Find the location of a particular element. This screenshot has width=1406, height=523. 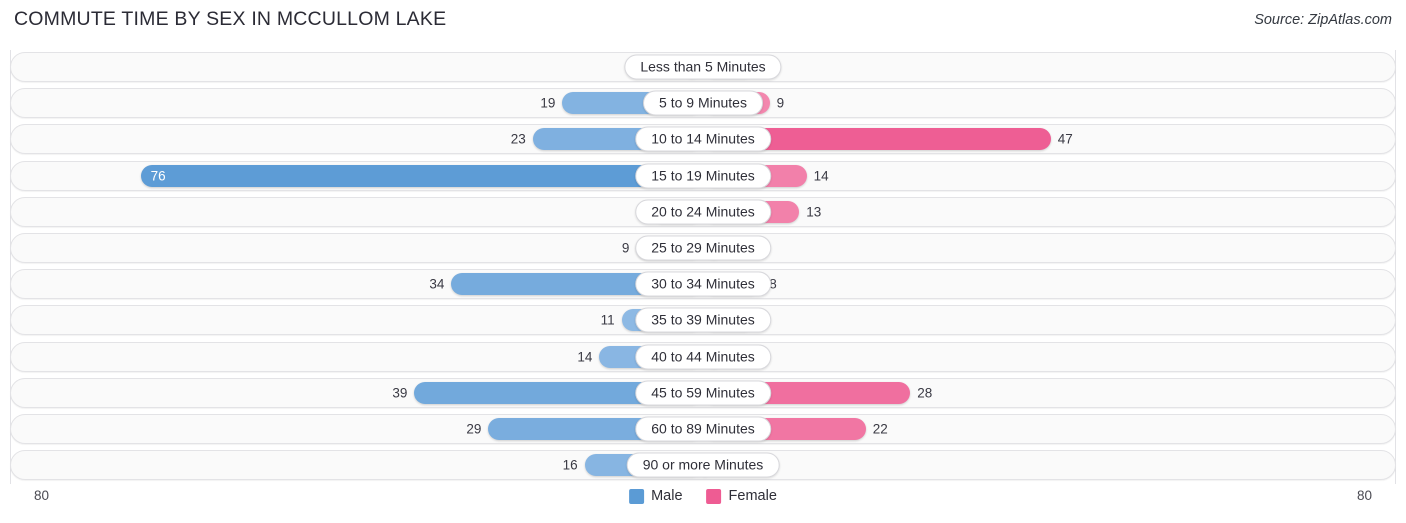

bar-value-male: 16 is located at coordinates (570, 465).